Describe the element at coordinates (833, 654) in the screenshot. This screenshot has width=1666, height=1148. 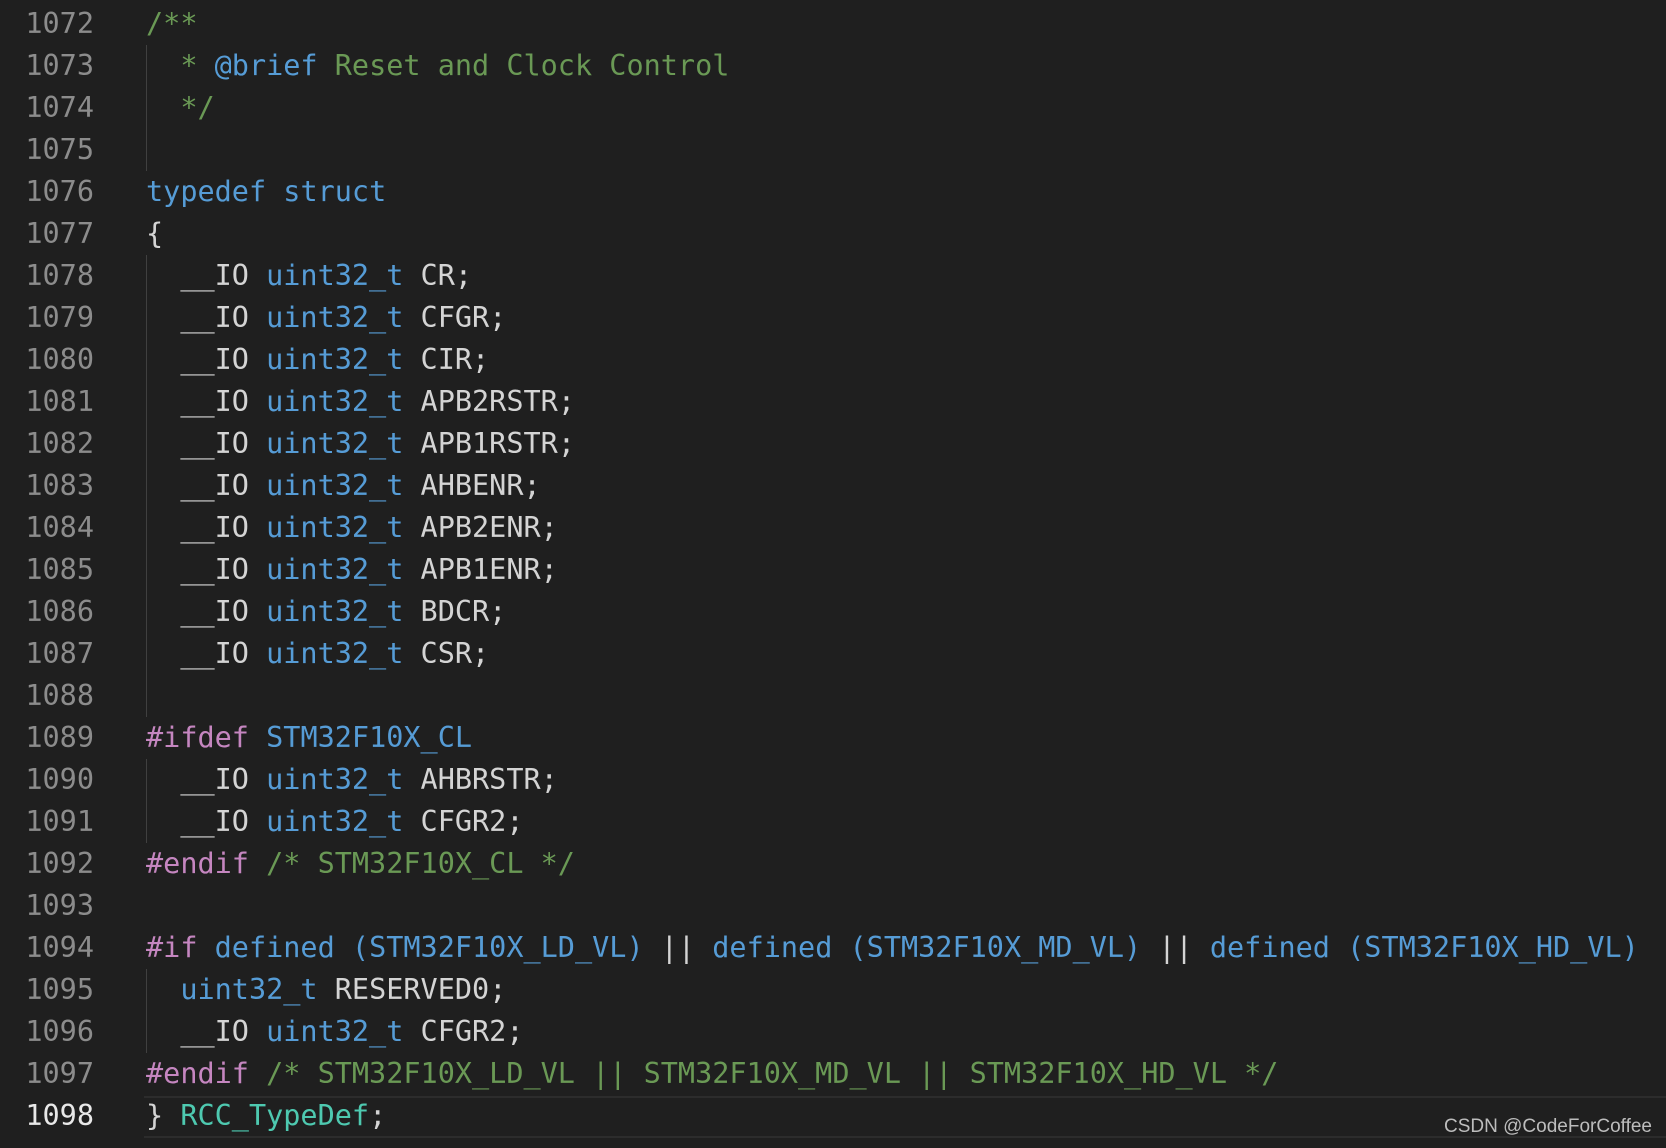
I see `code-line: 1087 __IO uint32_t CSR;` at that location.